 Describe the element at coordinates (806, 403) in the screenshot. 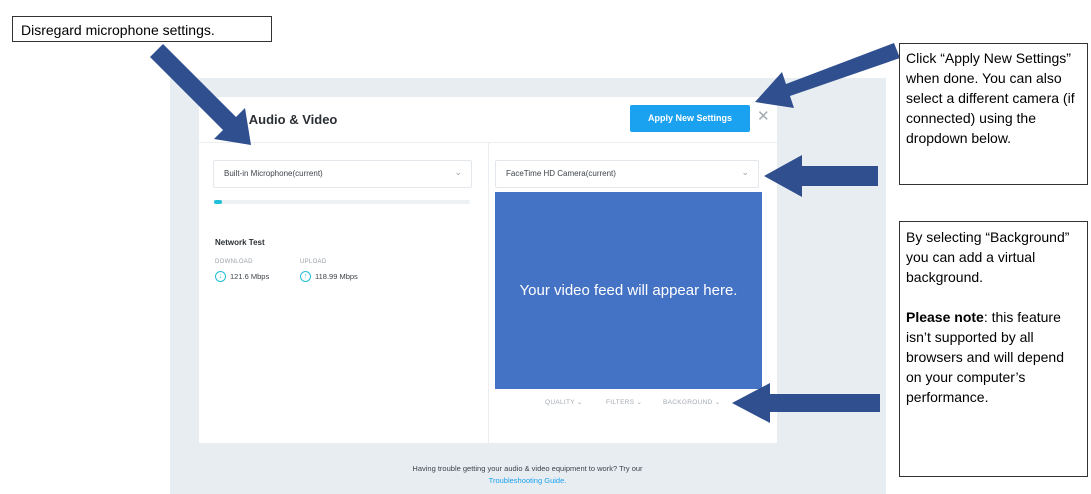

I see `arrow-to-background-menu` at that location.